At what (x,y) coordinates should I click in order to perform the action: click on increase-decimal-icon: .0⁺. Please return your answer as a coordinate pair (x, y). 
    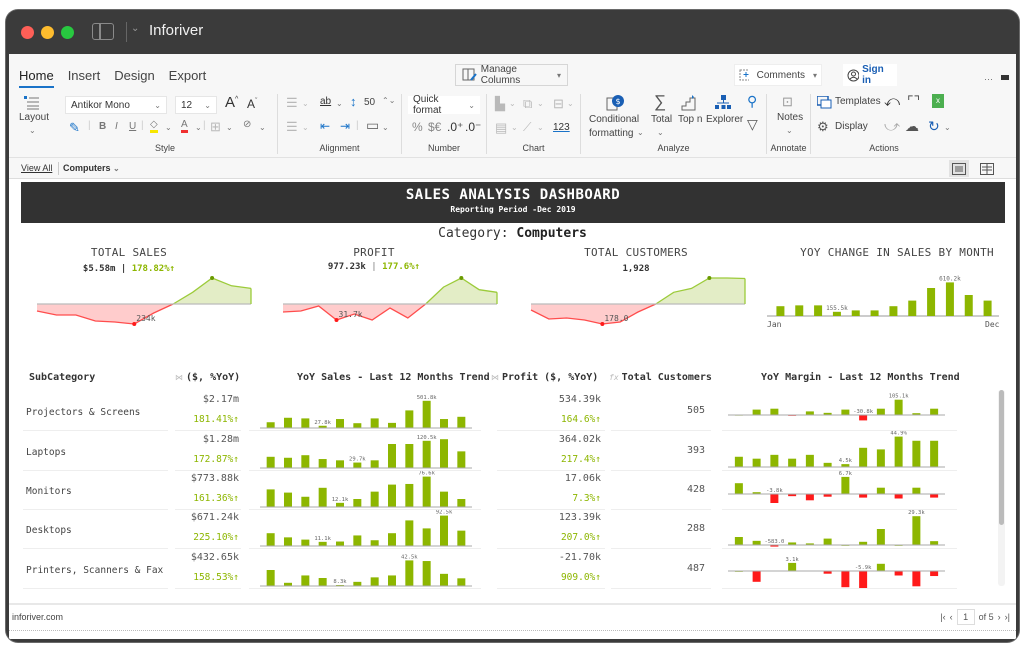
    Looking at the image, I should click on (455, 127).